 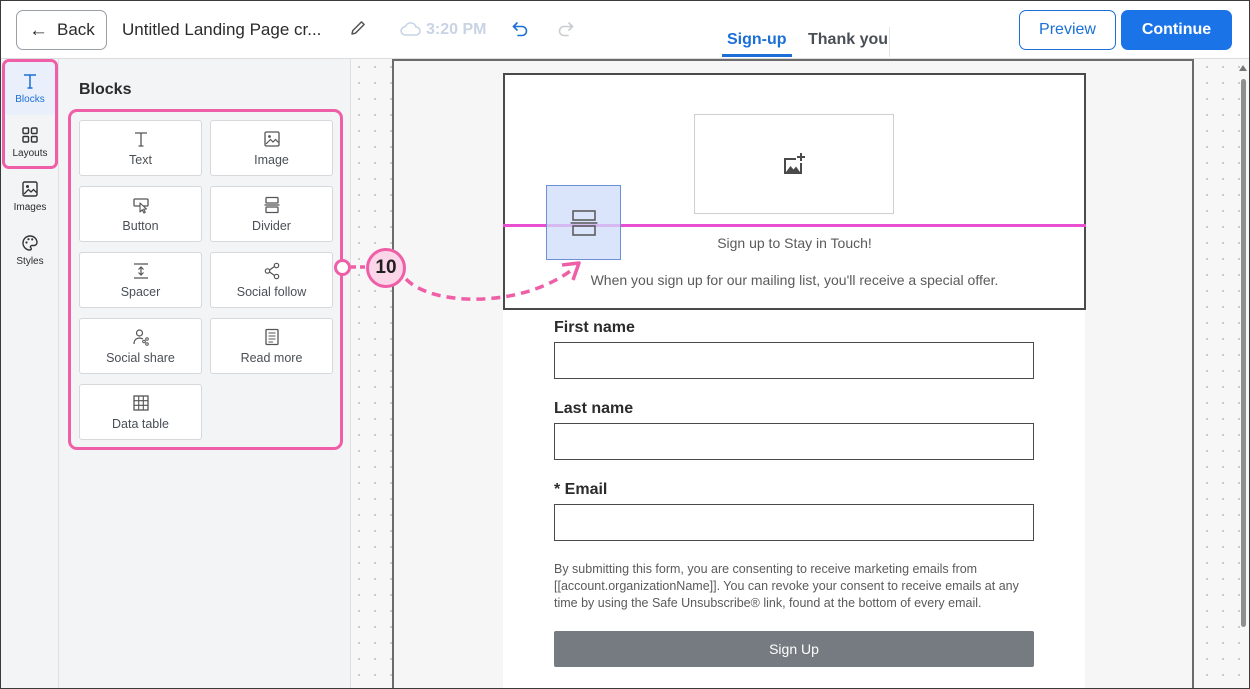 What do you see at coordinates (1243, 353) in the screenshot?
I see `scroll-thumb` at bounding box center [1243, 353].